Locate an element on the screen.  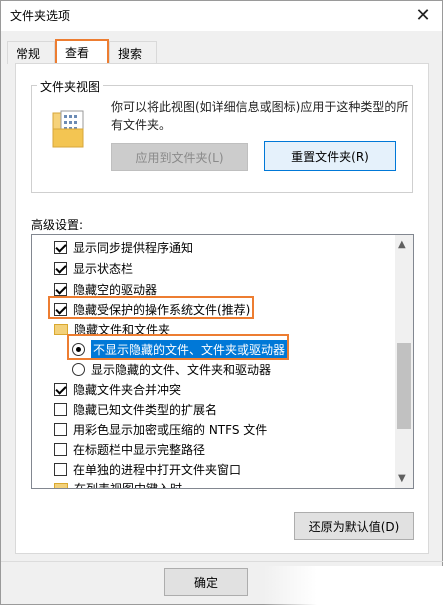
folder-views-description: 你可以将此视图(如详细信息或图标)应用于这种类型的所 有文件夹。 is located at coordinates (260, 116).